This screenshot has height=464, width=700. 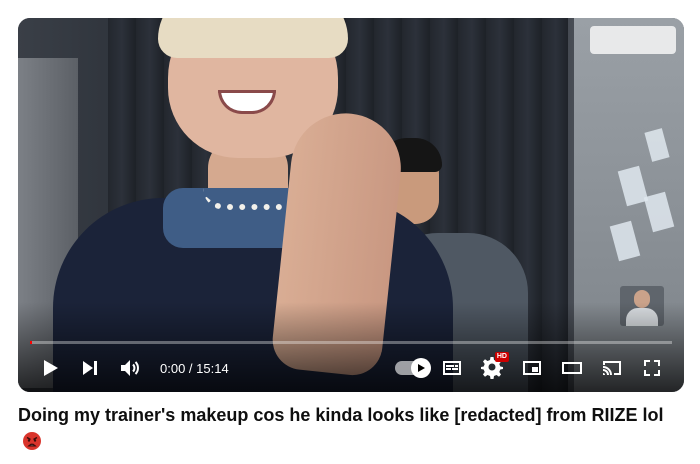 I want to click on subtitles-button, so click(x=452, y=368).